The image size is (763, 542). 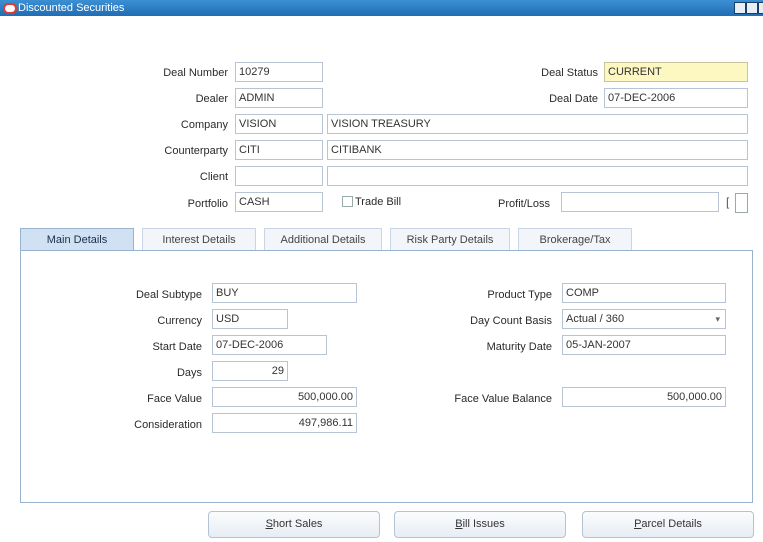 What do you see at coordinates (195, 73) in the screenshot?
I see `deal-number-label: Deal Number` at bounding box center [195, 73].